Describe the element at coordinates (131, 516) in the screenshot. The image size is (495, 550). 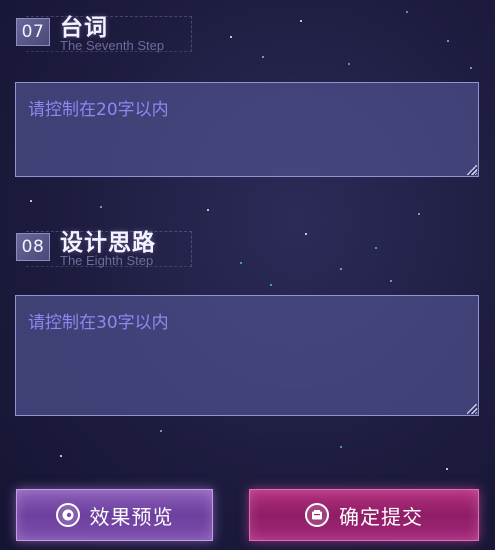
I see `preview-button-label: 效果预览` at that location.